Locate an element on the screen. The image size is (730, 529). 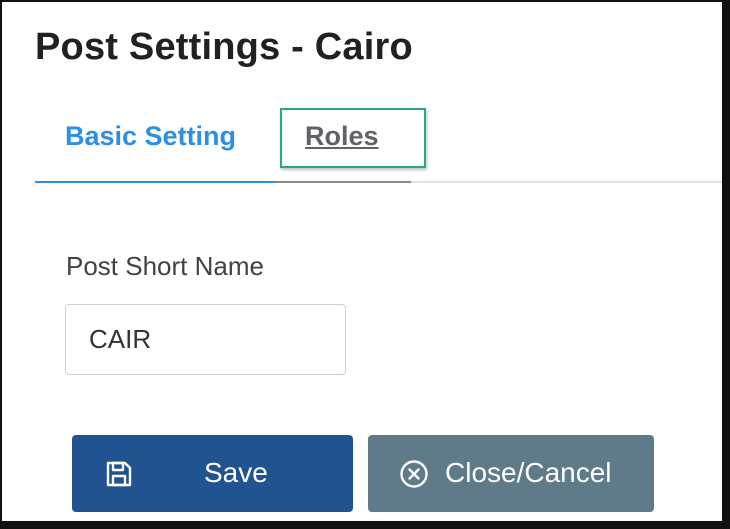
roles-highlight-box is located at coordinates (353, 138).